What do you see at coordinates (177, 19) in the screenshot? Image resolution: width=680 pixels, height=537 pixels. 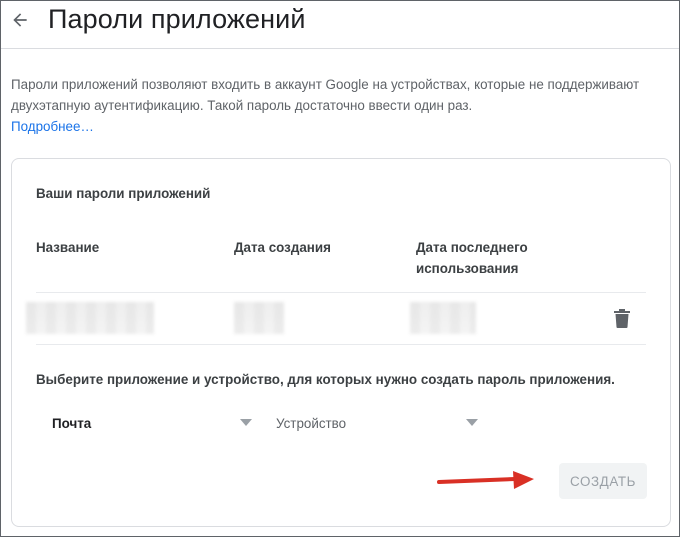 I see `page-title: Пароли приложений` at bounding box center [177, 19].